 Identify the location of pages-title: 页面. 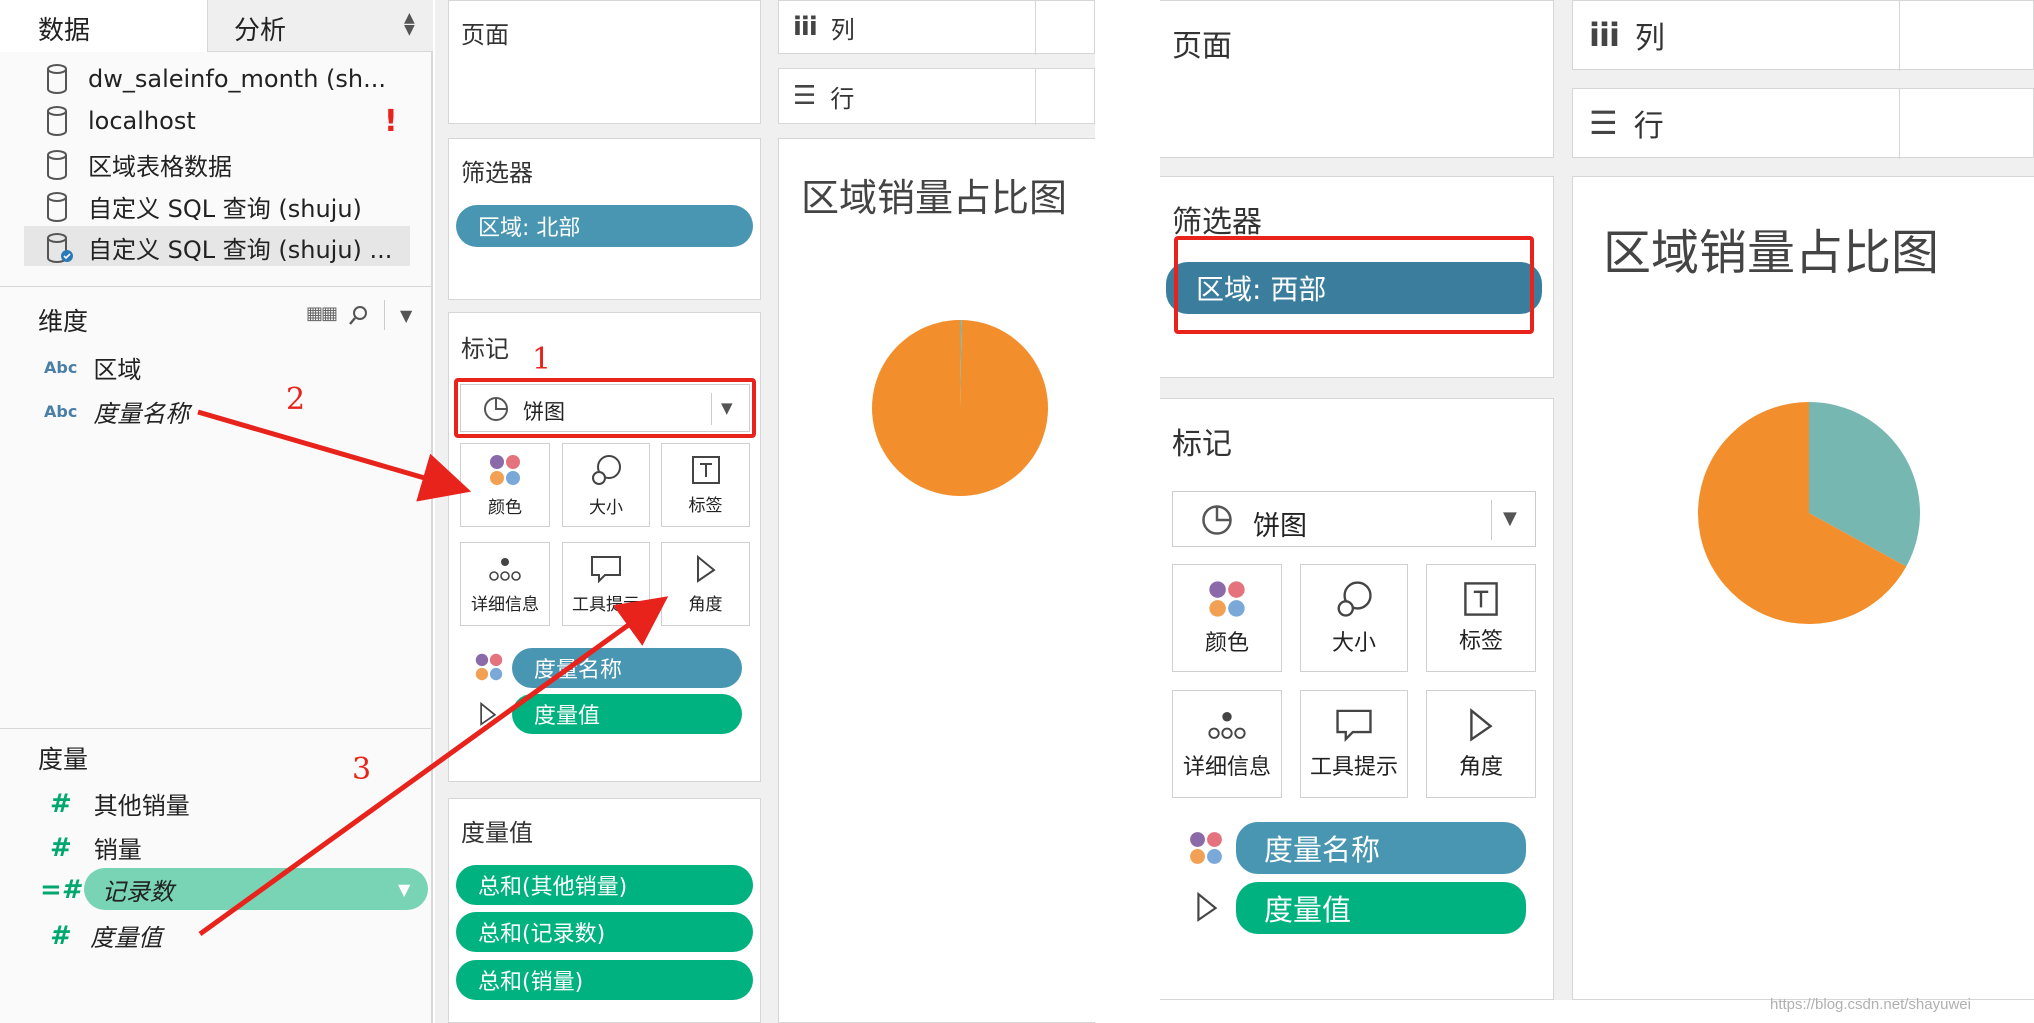
(1202, 46).